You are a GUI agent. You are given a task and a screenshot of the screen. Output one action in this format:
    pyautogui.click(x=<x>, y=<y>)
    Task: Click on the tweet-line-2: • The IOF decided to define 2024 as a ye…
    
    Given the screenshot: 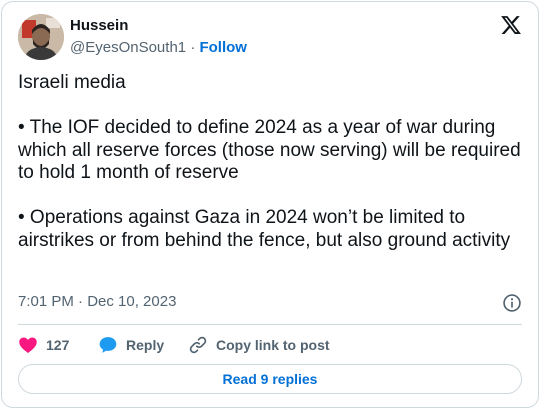 What is the action you would take?
    pyautogui.click(x=269, y=150)
    